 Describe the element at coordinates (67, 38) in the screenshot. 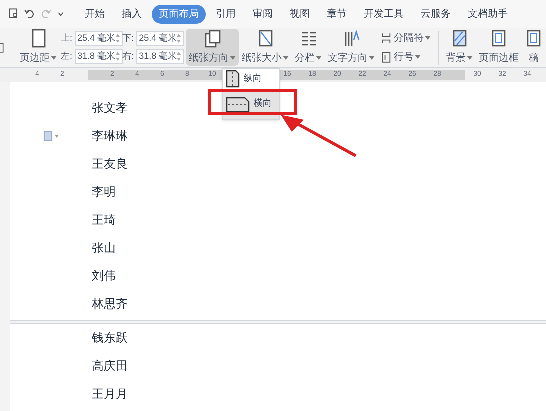

I see `margin-label: 上:` at that location.